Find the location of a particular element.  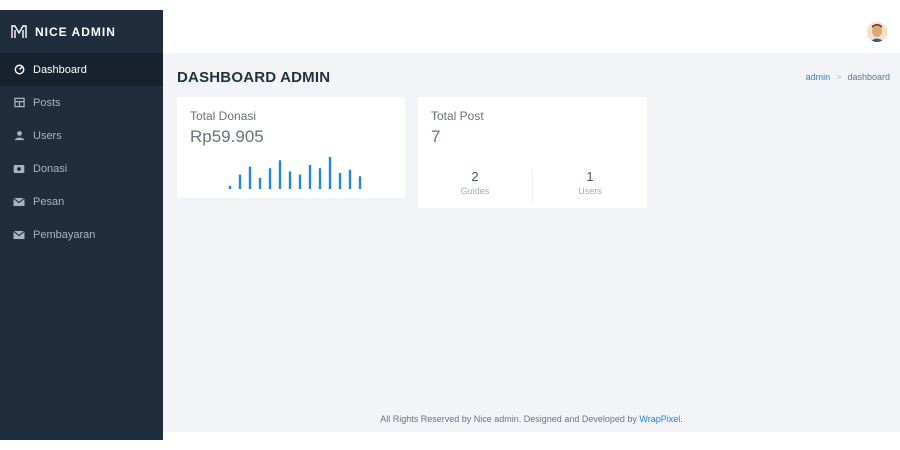

topbar is located at coordinates (531, 31).